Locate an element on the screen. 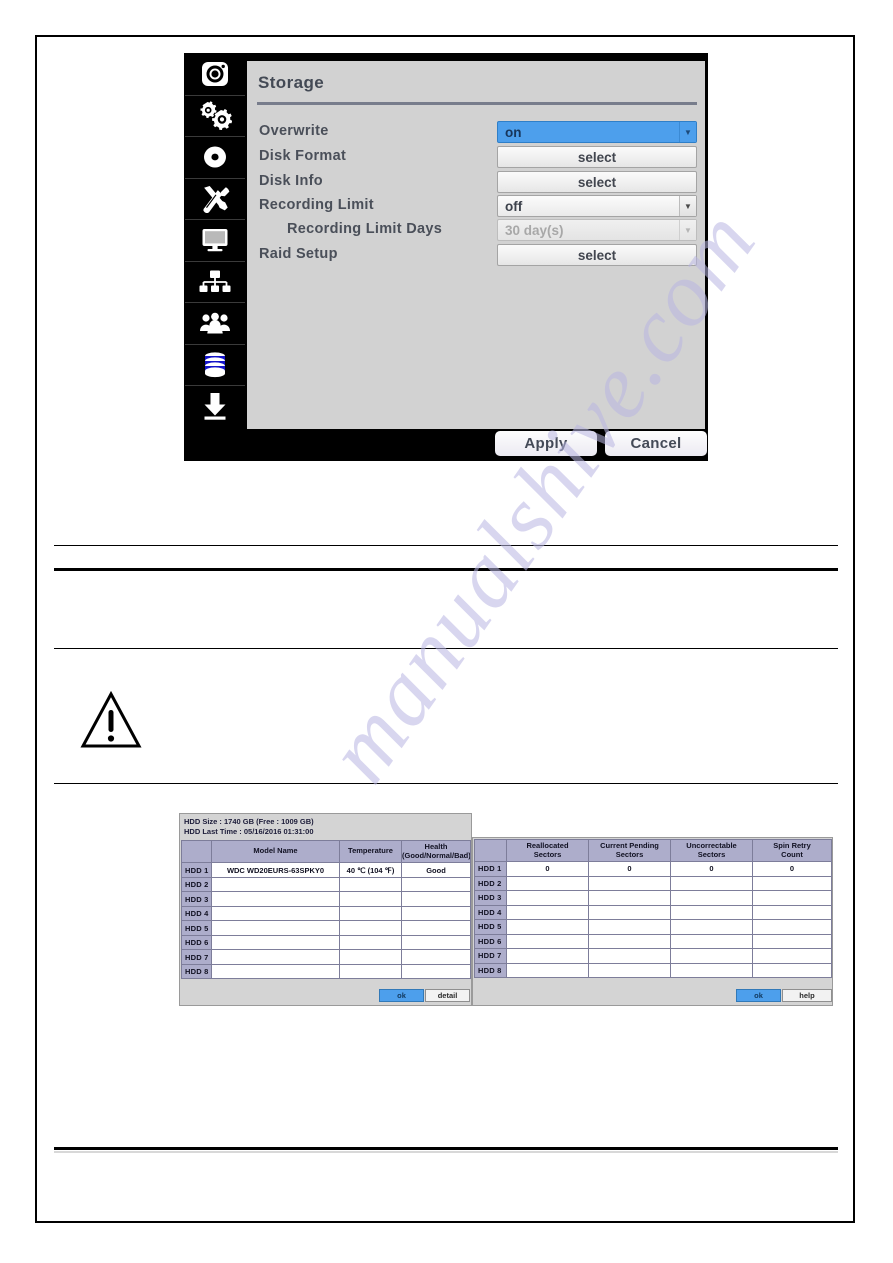 Image resolution: width=893 pixels, height=1263 pixels. hdd-size-text: HDD Size : 1740 GB (Free : 1009 GB) is located at coordinates (249, 821).